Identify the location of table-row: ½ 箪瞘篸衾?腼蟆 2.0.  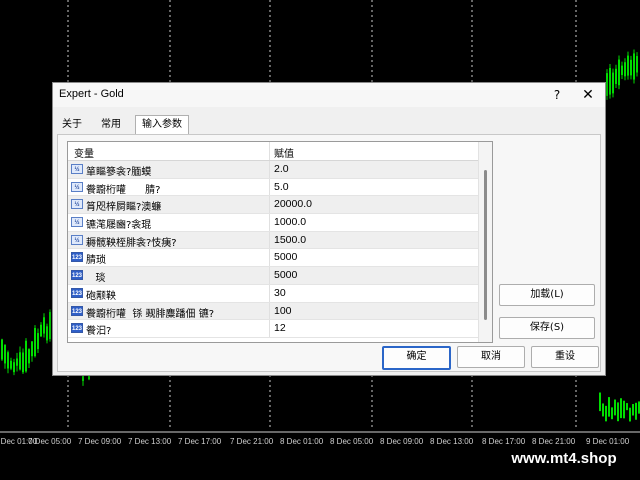
(273, 170).